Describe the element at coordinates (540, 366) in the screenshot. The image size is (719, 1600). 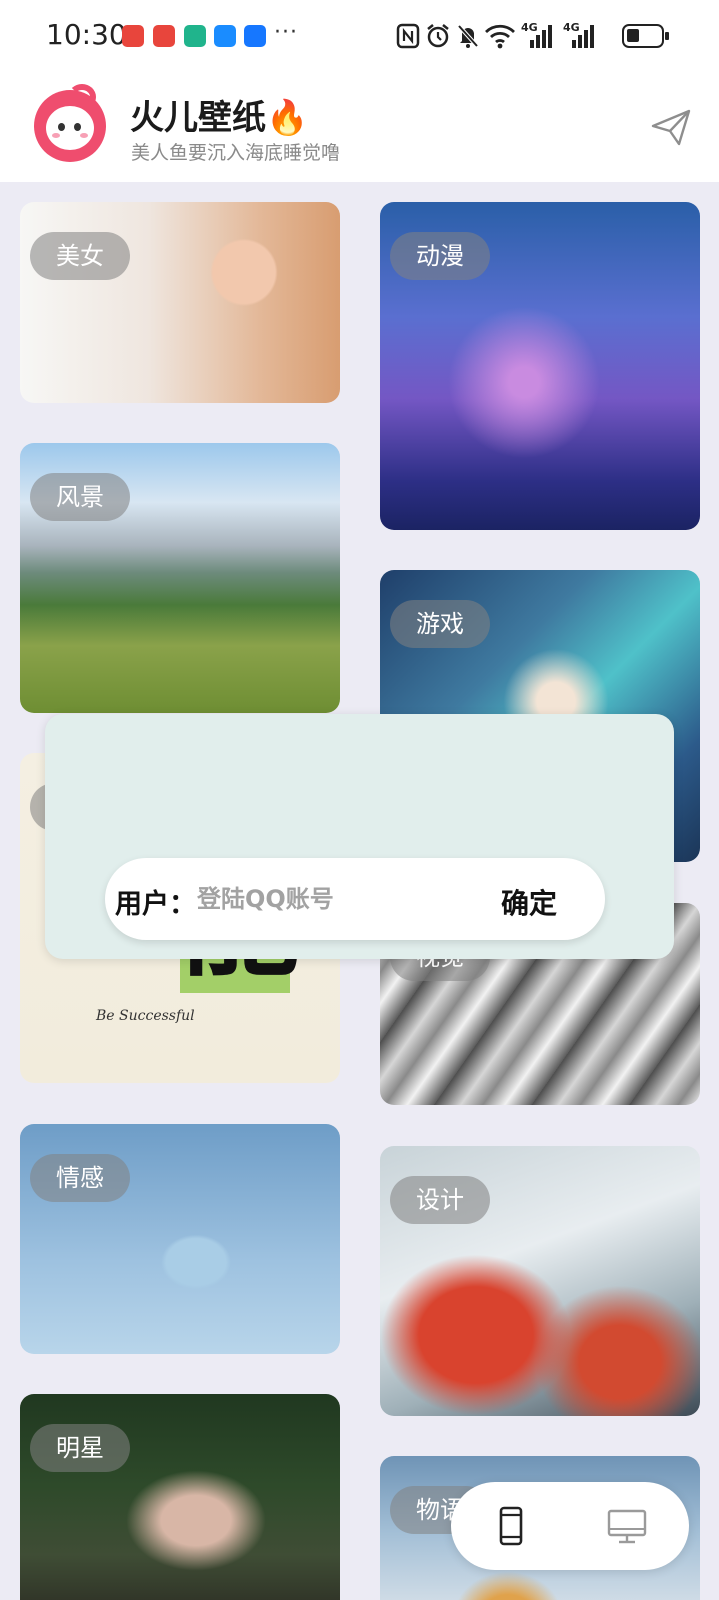
I see `category-card-anime: 动漫` at that location.